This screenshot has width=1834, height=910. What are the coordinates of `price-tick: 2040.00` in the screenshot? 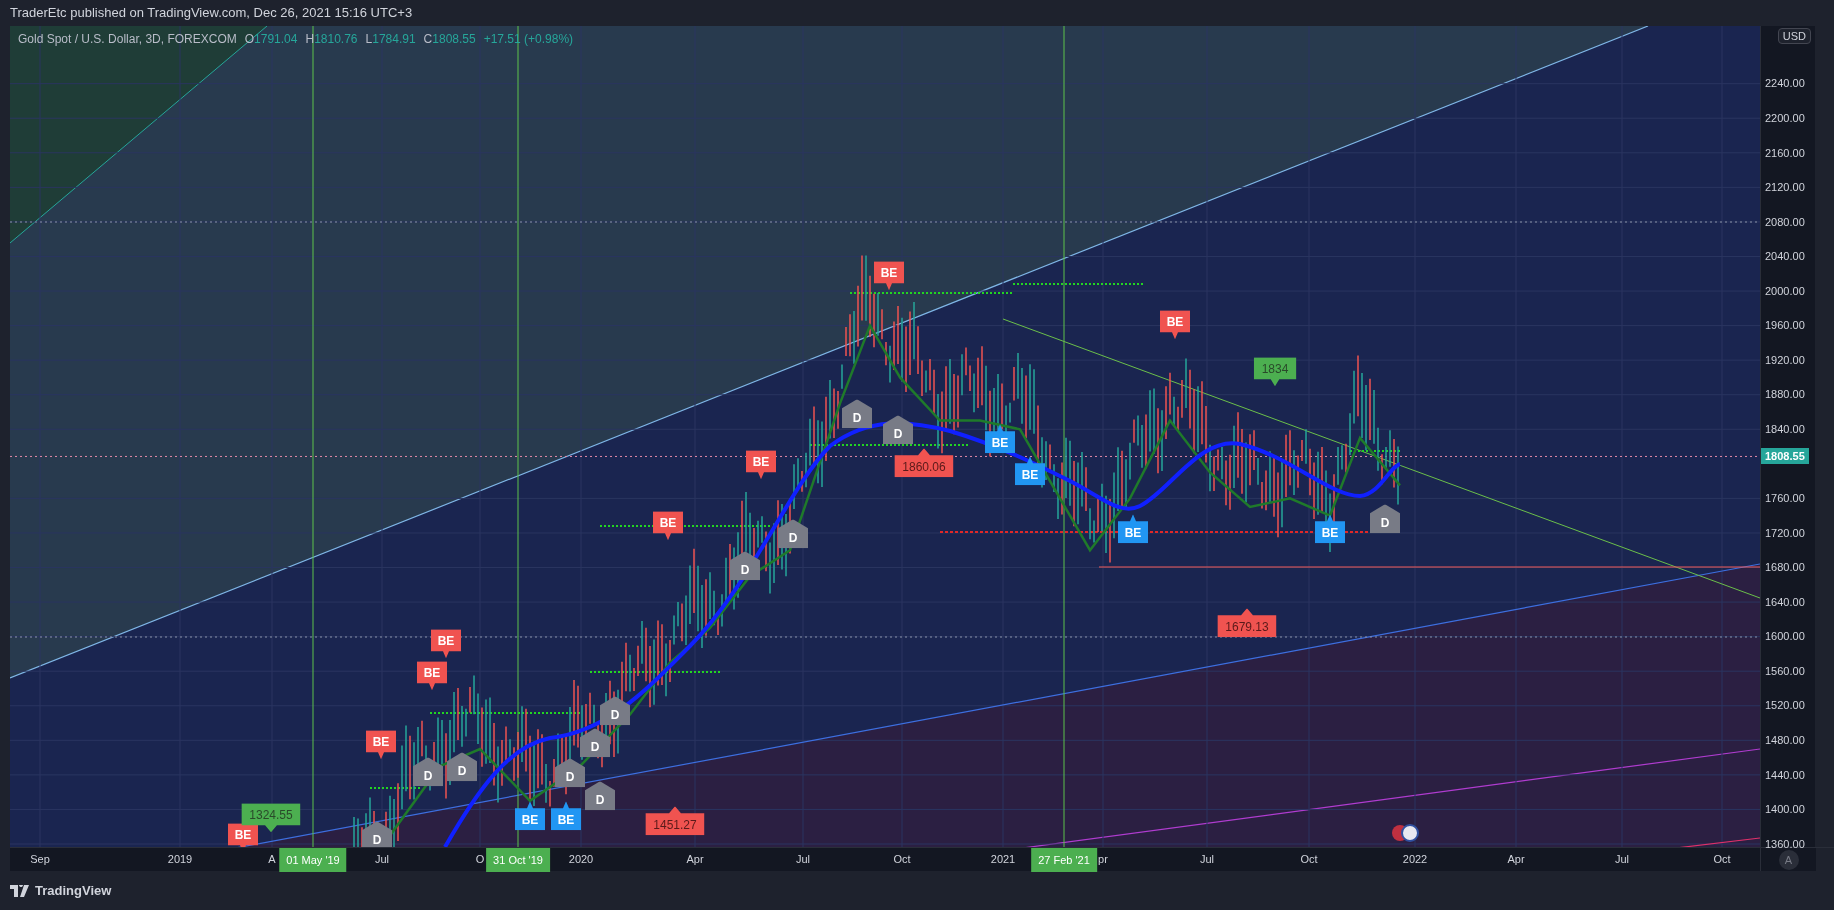 It's located at (1785, 256).